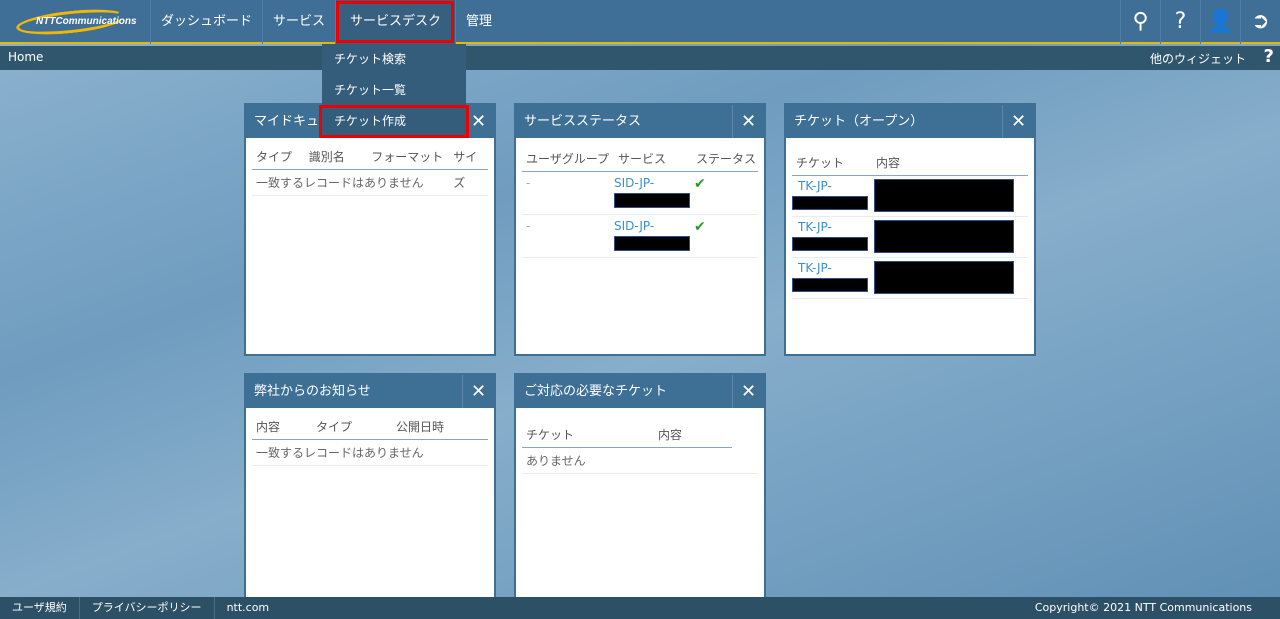 The width and height of the screenshot is (1280, 619). I want to click on menu-ticket-list: チケット一覧, so click(394, 90).